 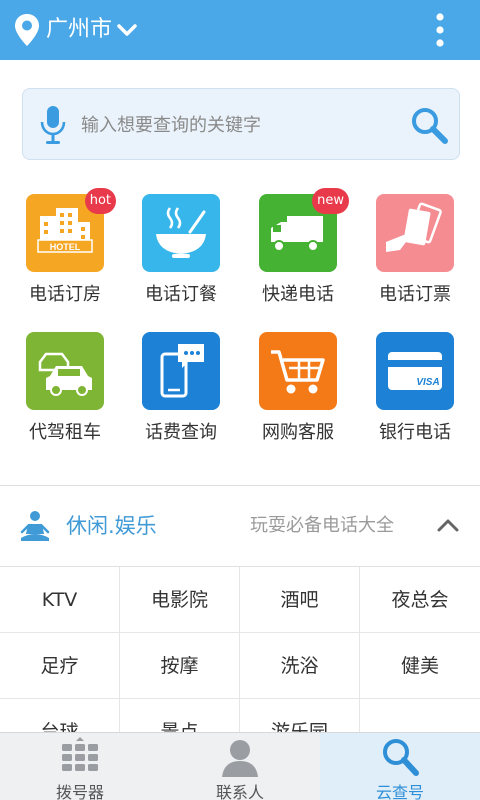 What do you see at coordinates (127, 30) in the screenshot?
I see `chevron-down-icon` at bounding box center [127, 30].